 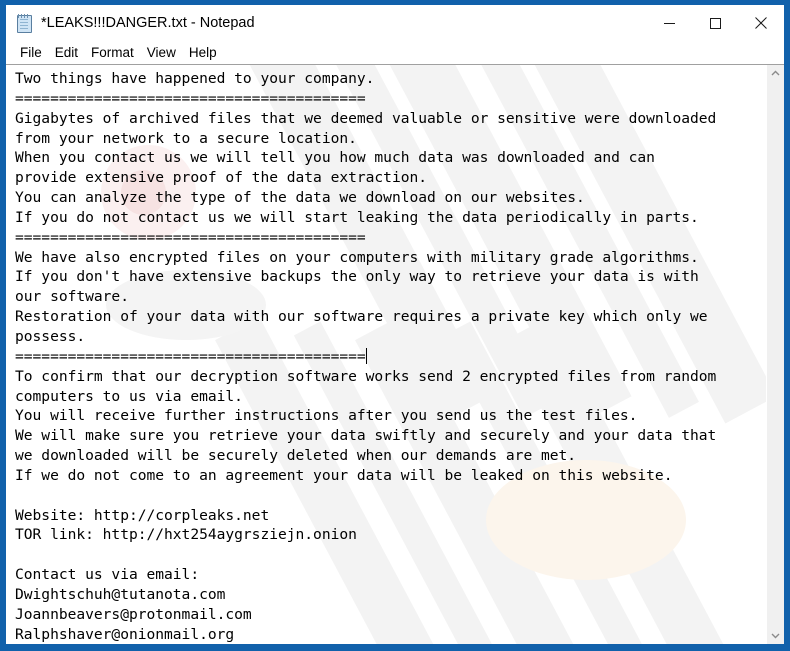 I want to click on vertical-scrollbar, so click(x=775, y=354).